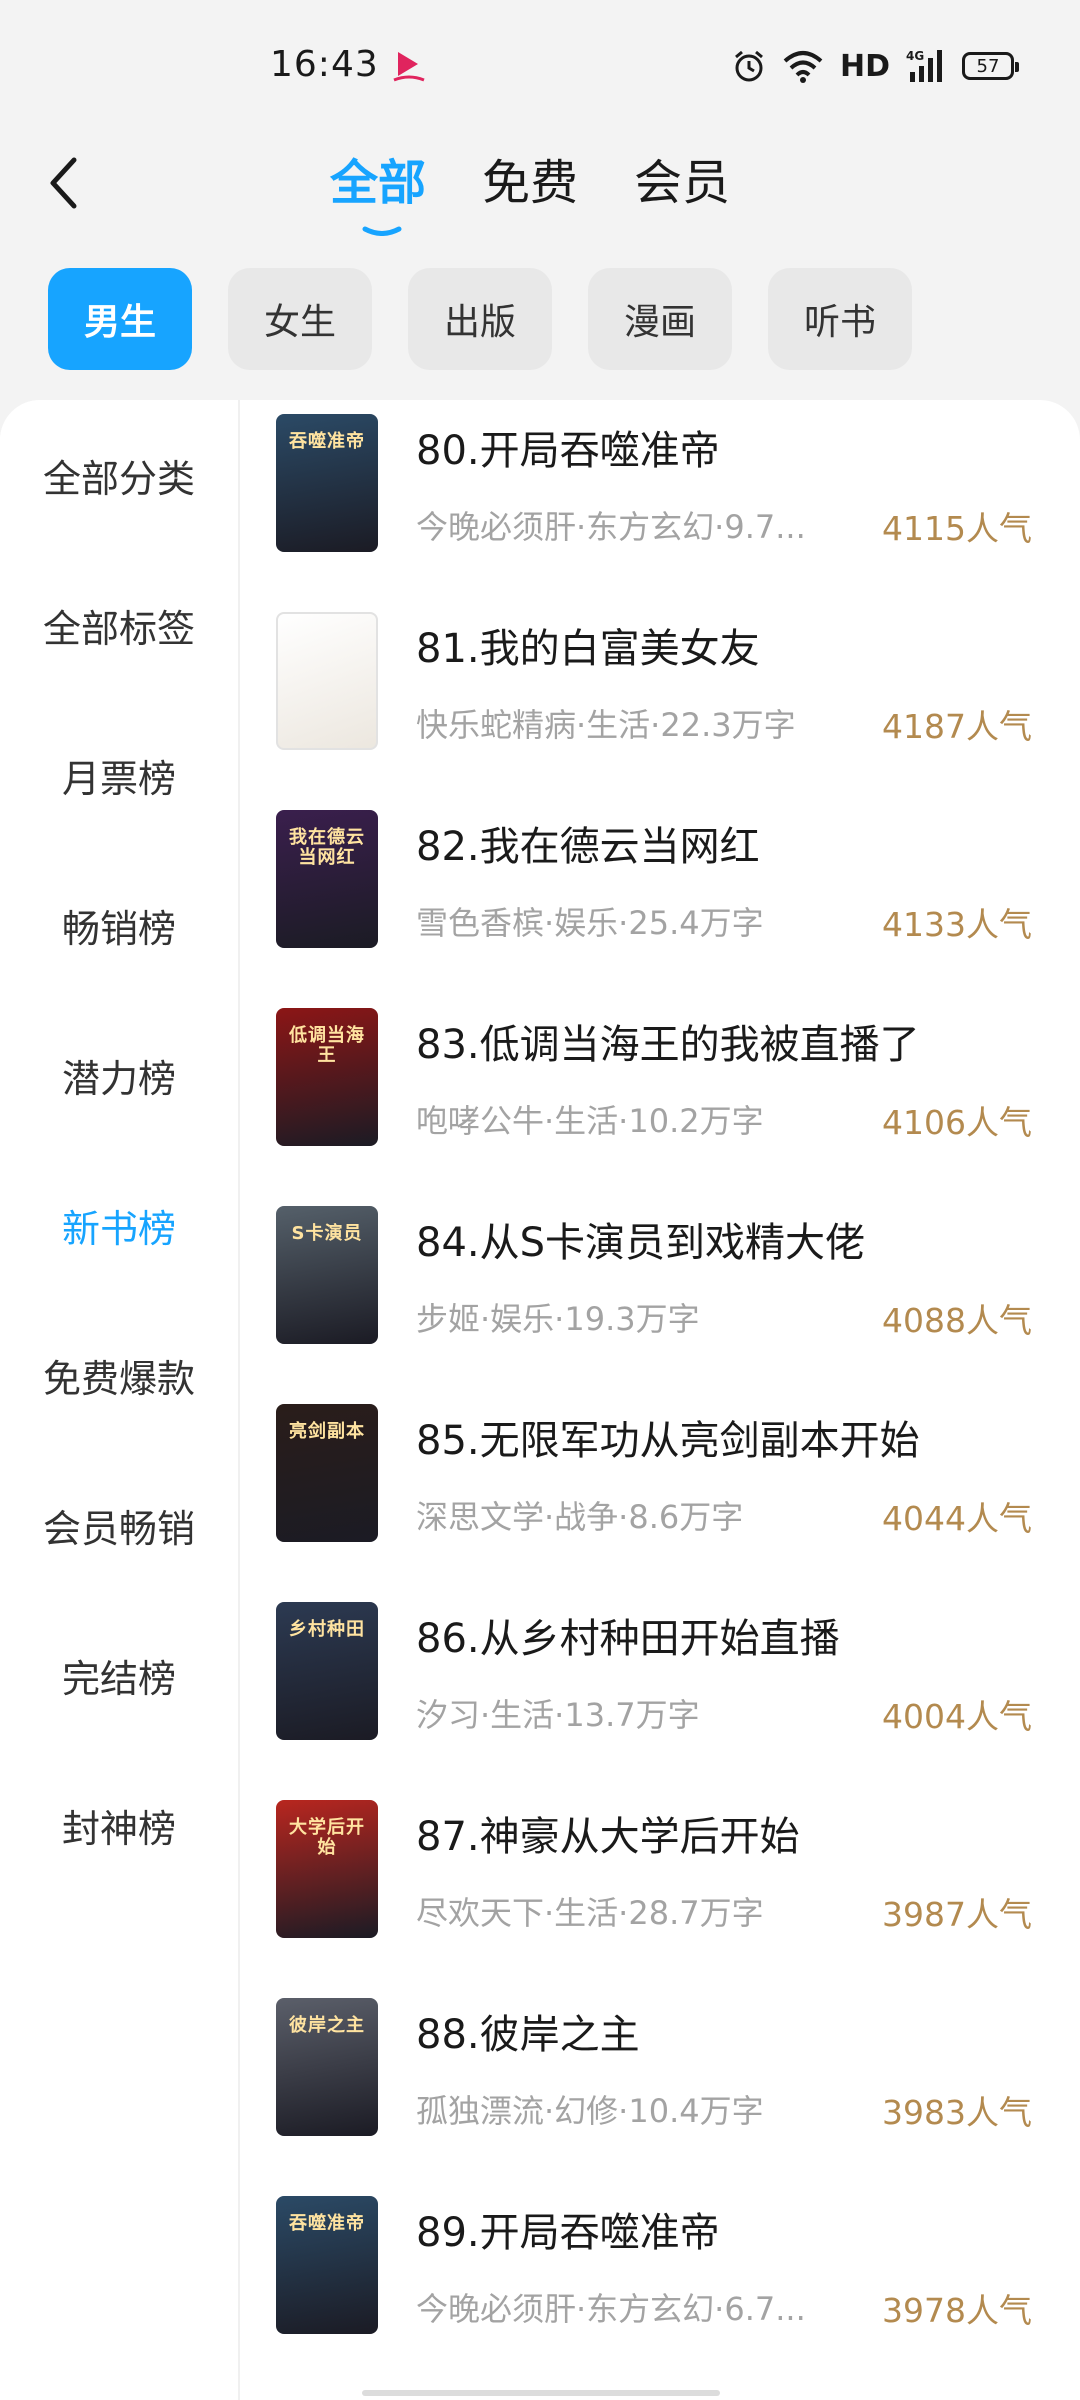 This screenshot has width=1080, height=2400. Describe the element at coordinates (327, 1869) in the screenshot. I see `book-cover: 大学后开始` at that location.